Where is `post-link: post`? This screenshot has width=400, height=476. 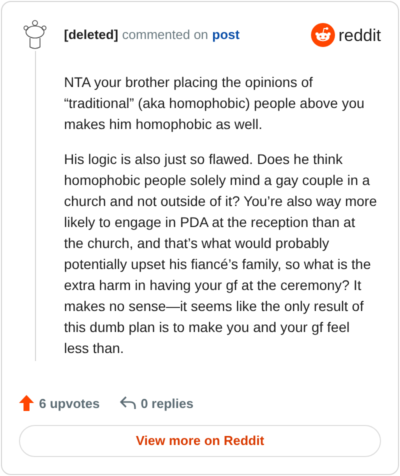 post-link: post is located at coordinates (226, 35).